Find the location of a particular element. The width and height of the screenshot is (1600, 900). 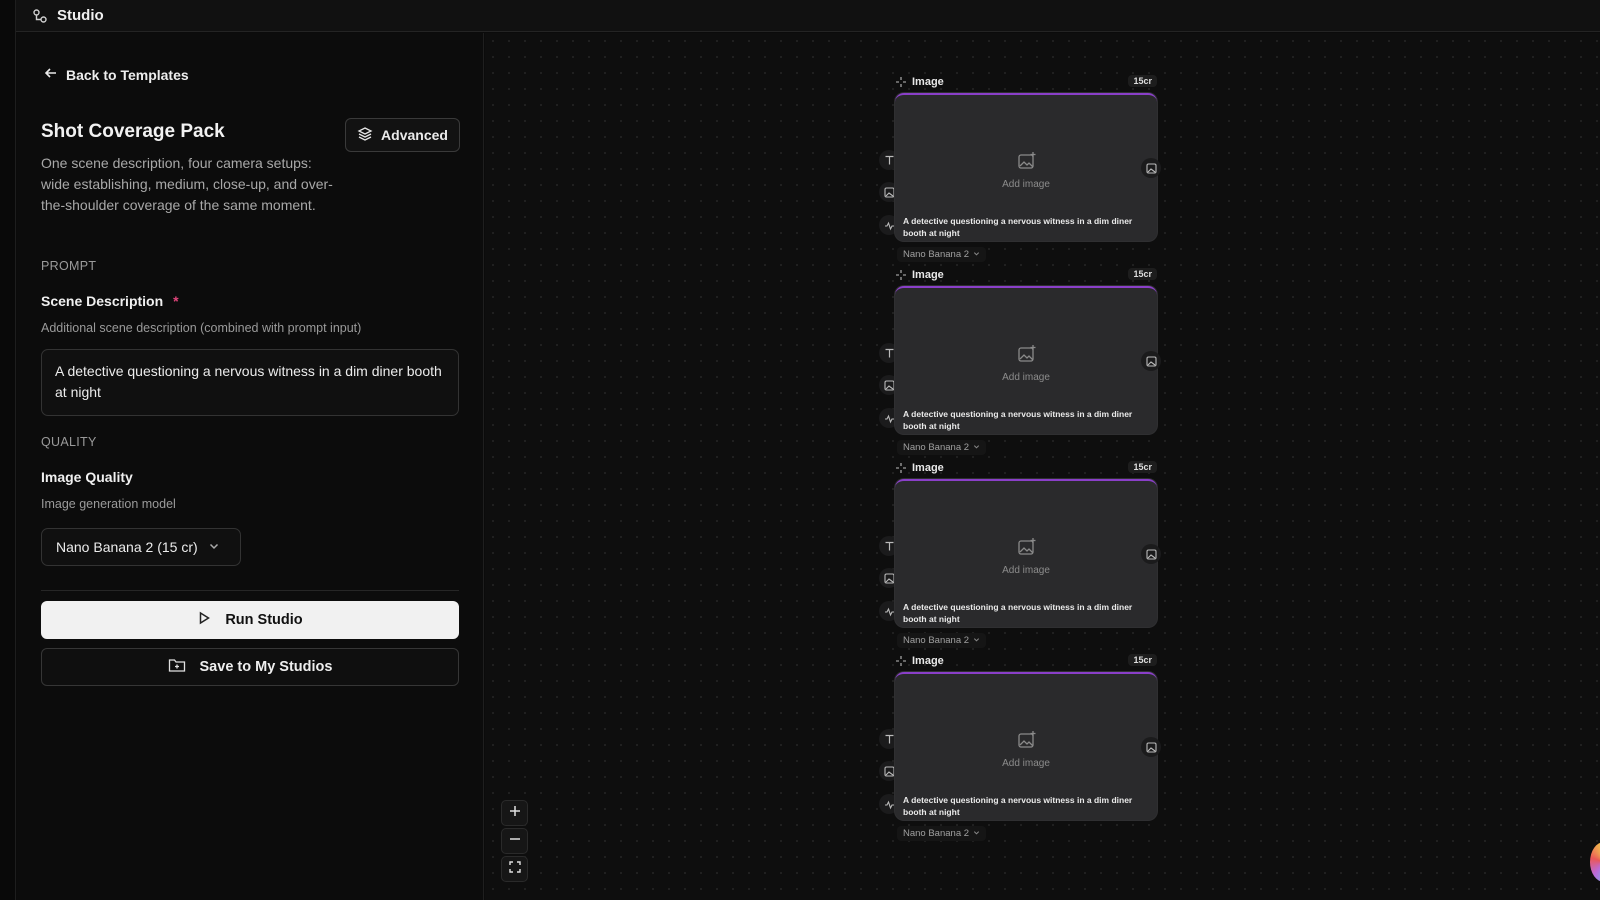

app-title: Studio is located at coordinates (80, 15).